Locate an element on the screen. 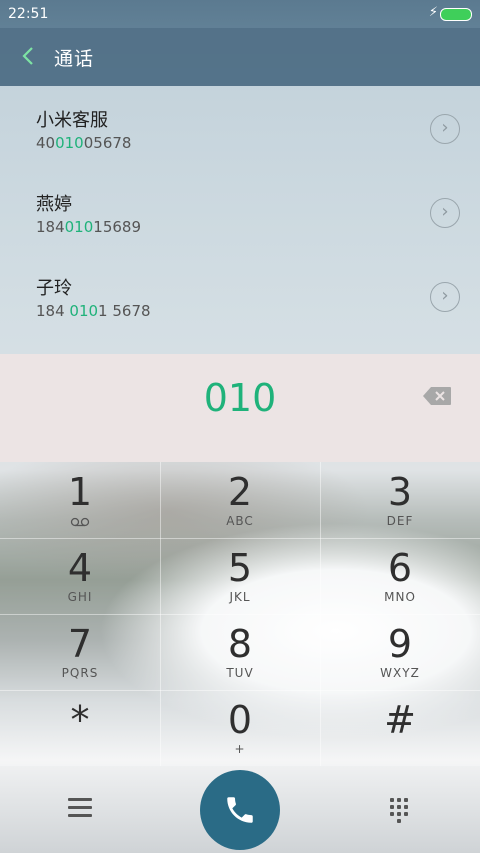  key-3: 3 DEF is located at coordinates (400, 500).